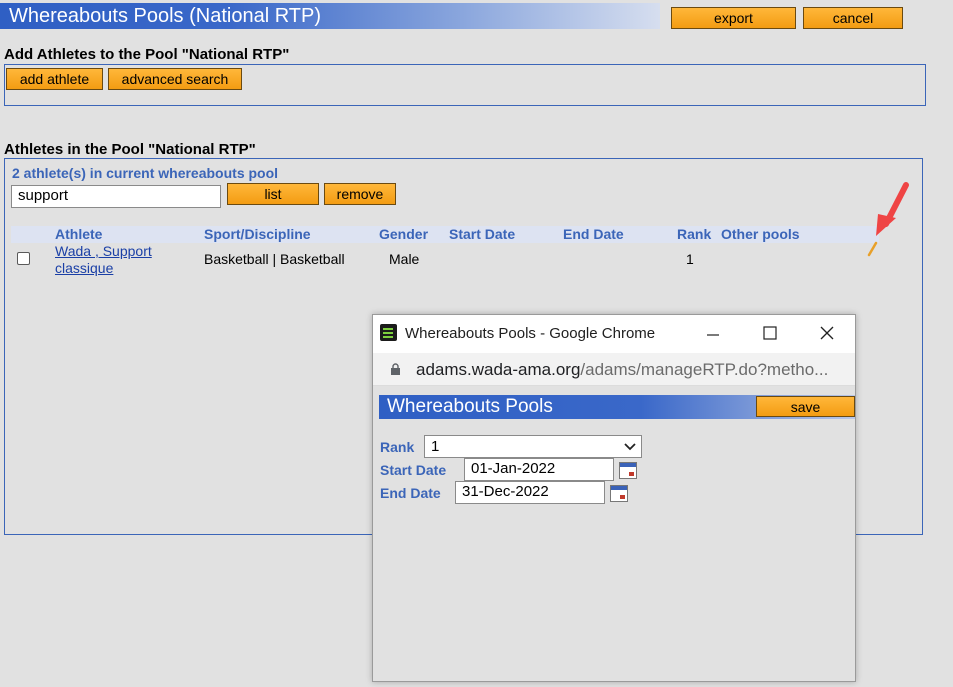  I want to click on start-date-input: 01-Jan-2022, so click(539, 469).